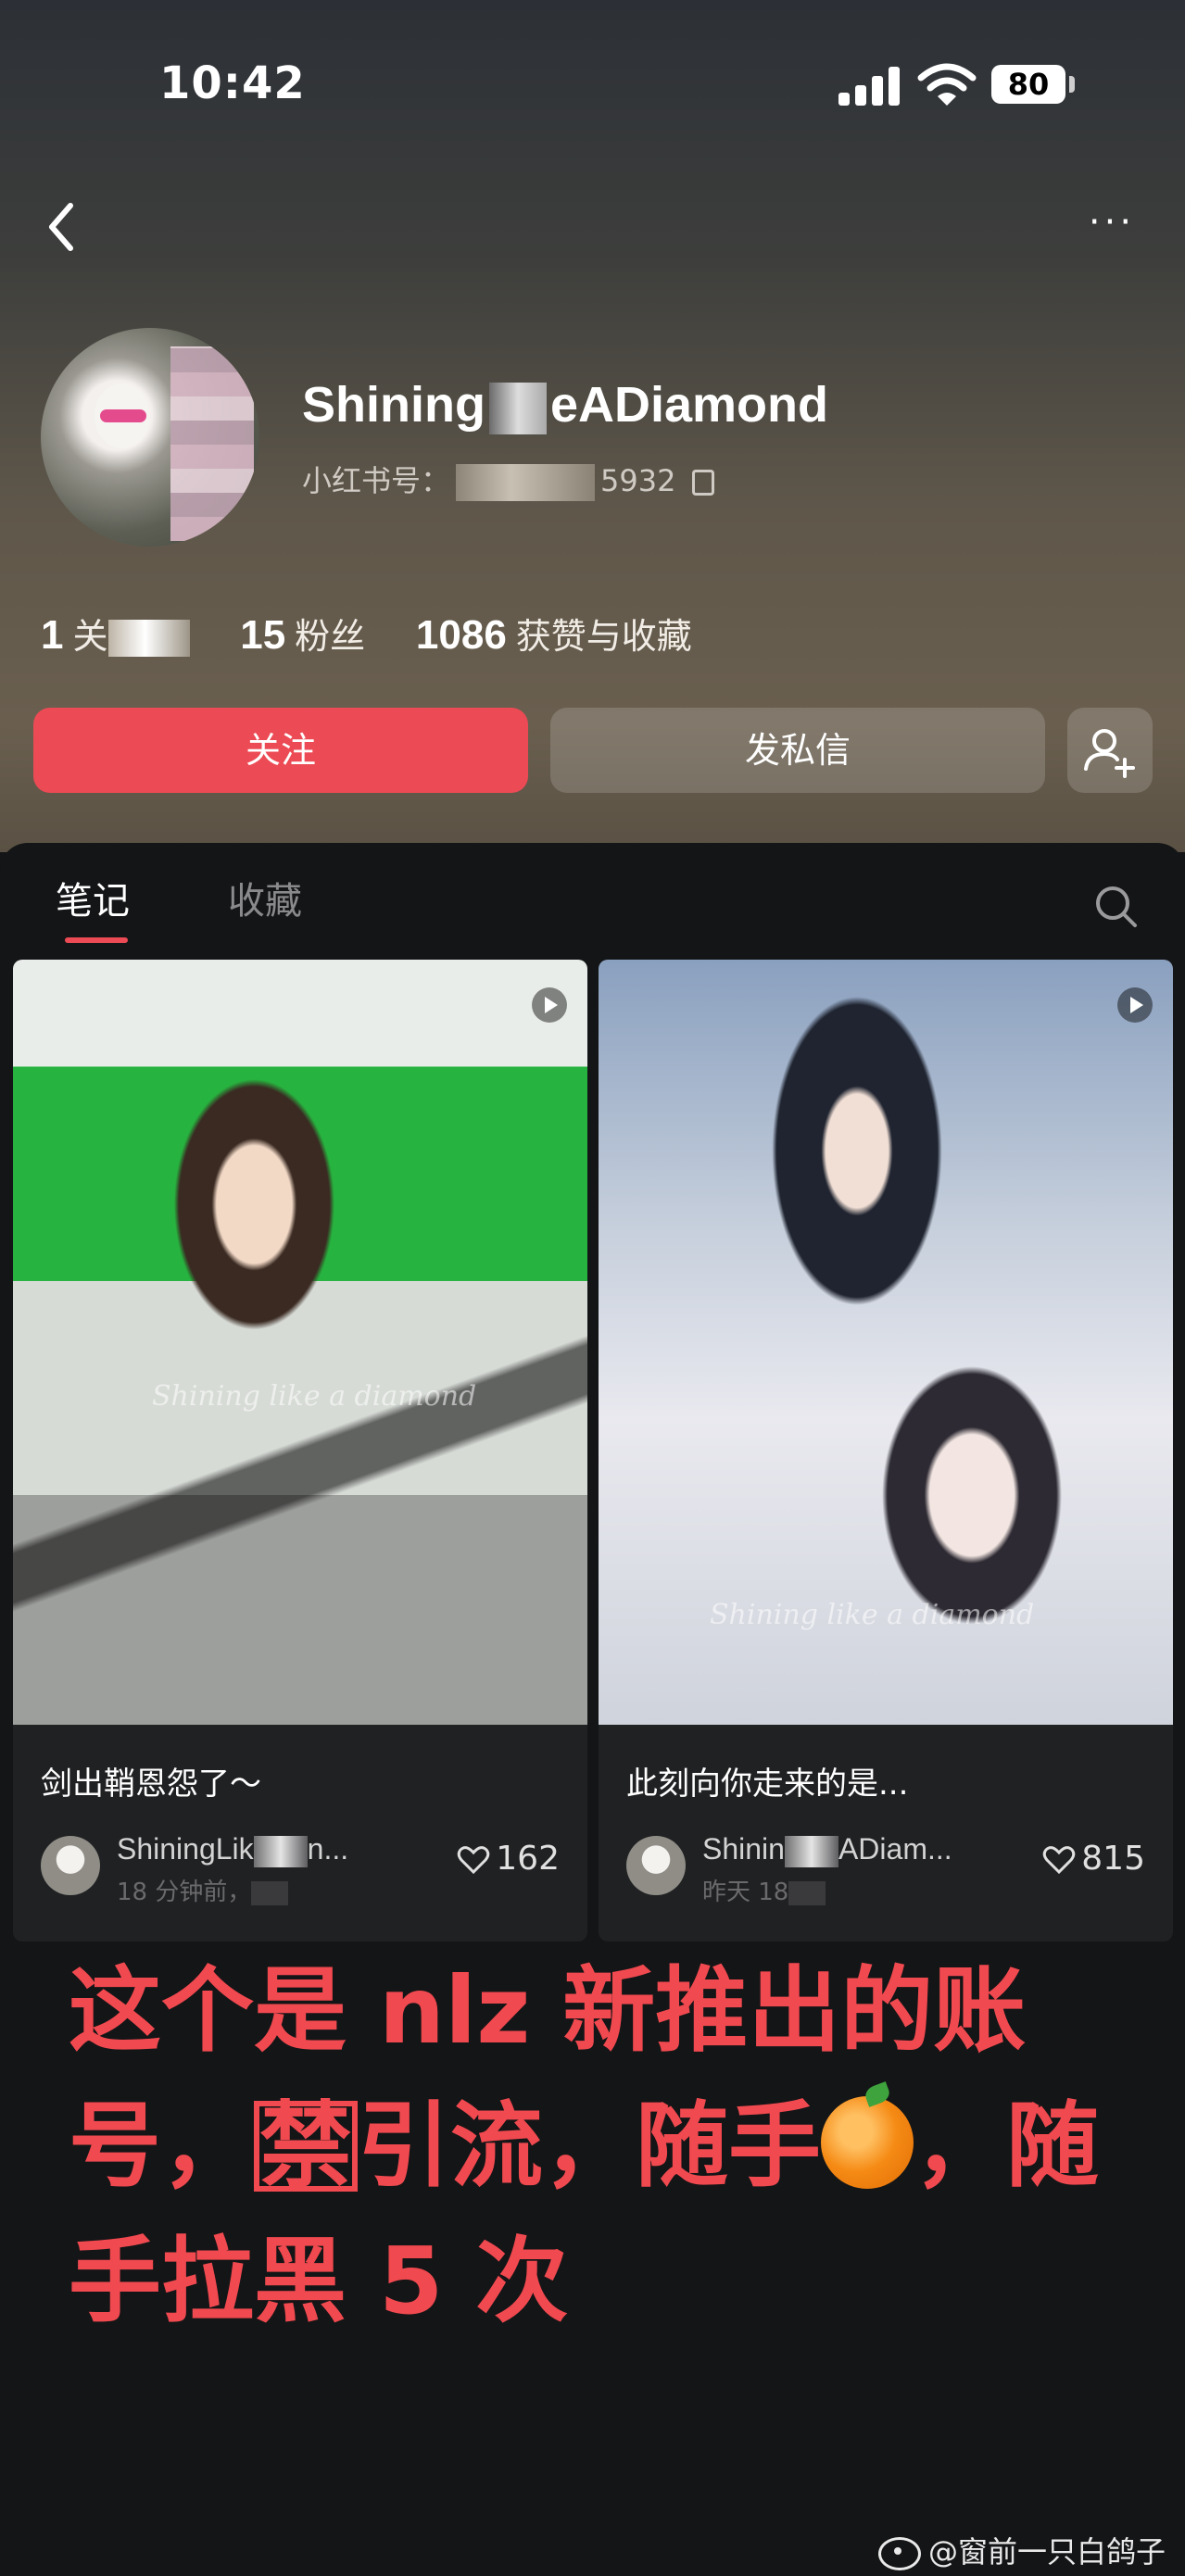 The height and width of the screenshot is (2576, 1185). I want to click on stat-likes: 1086 获赞与收藏, so click(554, 633).